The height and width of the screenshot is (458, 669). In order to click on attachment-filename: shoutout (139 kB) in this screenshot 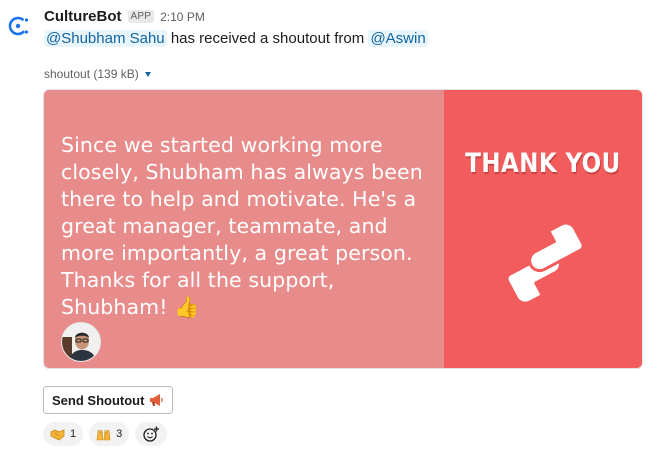, I will do `click(91, 74)`.